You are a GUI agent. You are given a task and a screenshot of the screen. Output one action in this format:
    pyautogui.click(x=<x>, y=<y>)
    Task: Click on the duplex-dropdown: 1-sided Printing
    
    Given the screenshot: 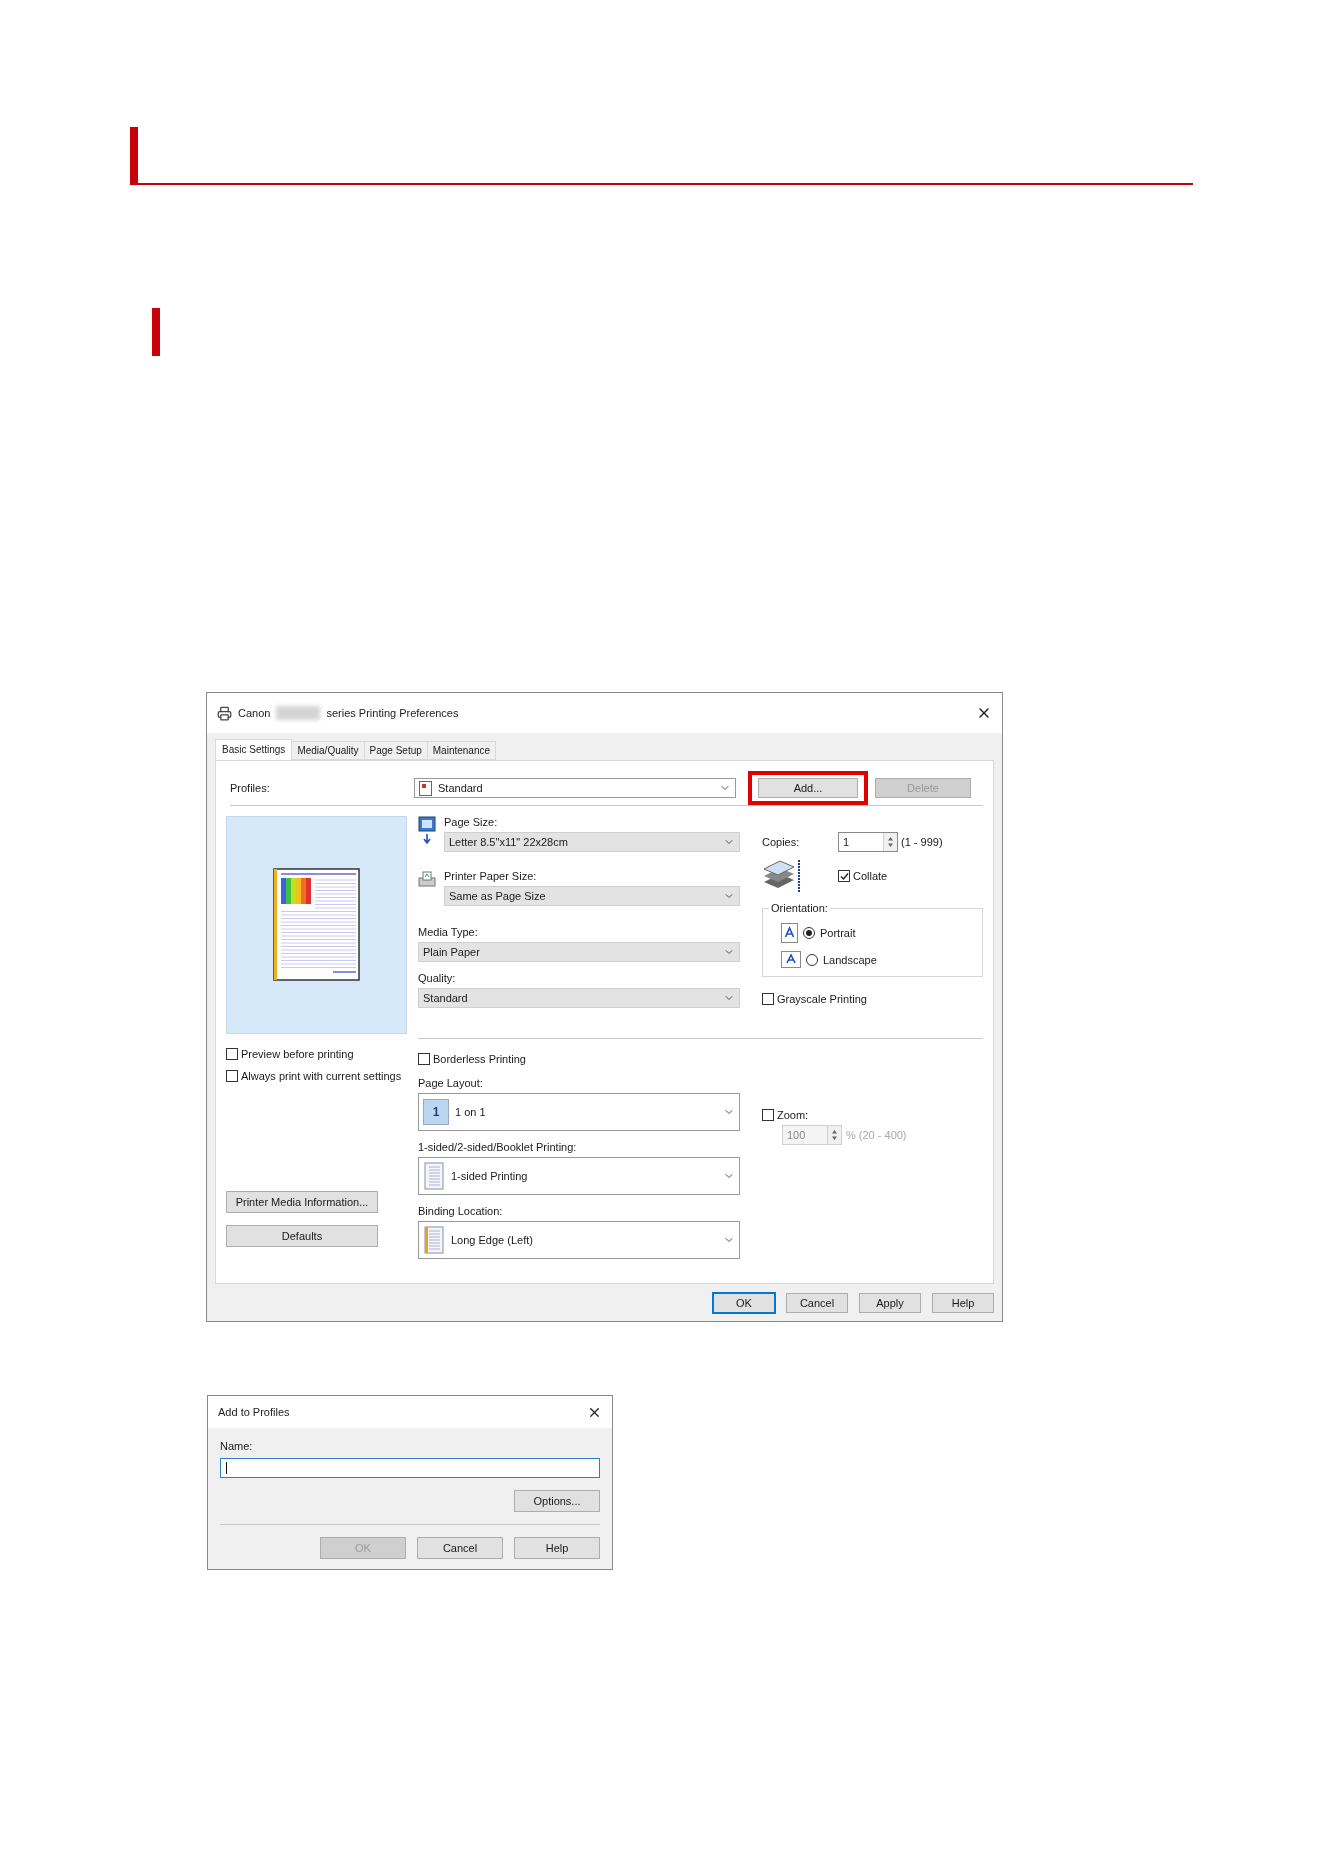 What is the action you would take?
    pyautogui.click(x=579, y=1176)
    